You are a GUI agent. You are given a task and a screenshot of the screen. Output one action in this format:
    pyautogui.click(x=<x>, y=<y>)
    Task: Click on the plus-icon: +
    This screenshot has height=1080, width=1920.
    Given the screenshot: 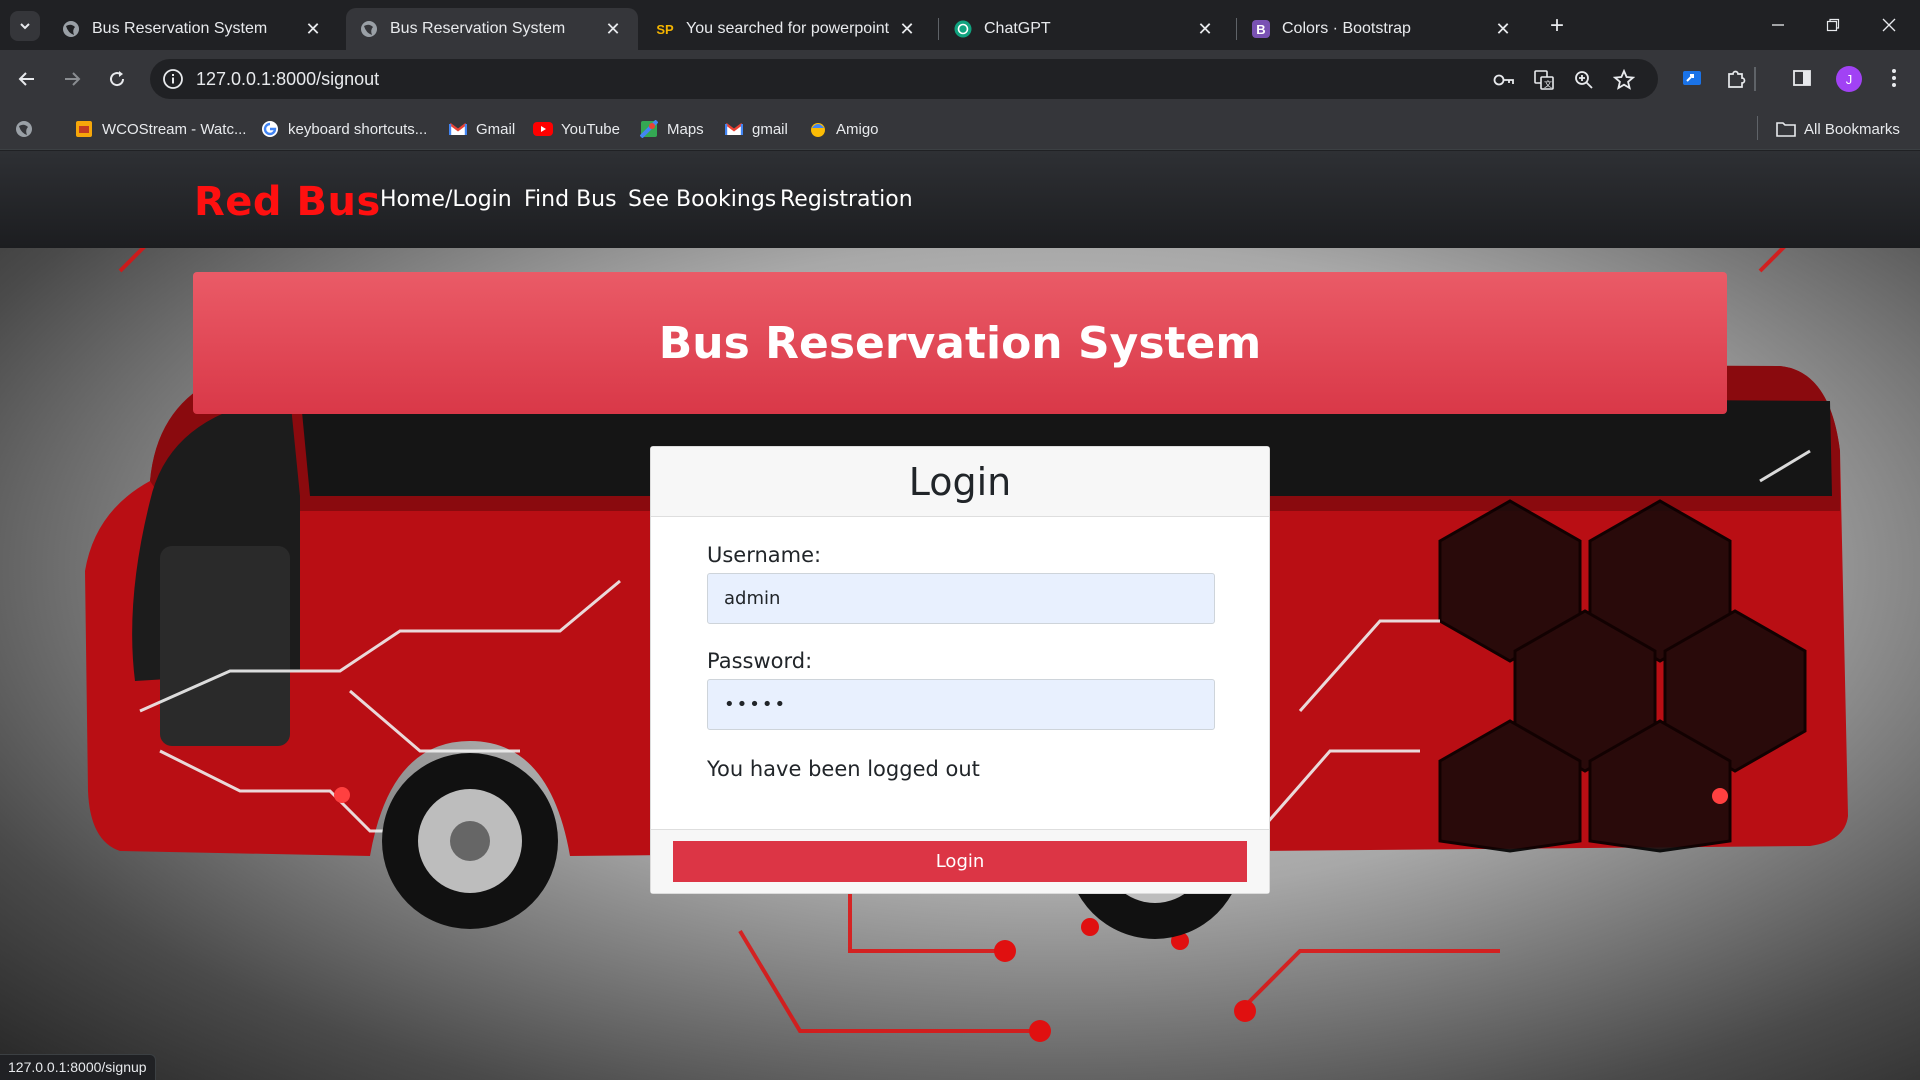 What is the action you would take?
    pyautogui.click(x=1556, y=25)
    